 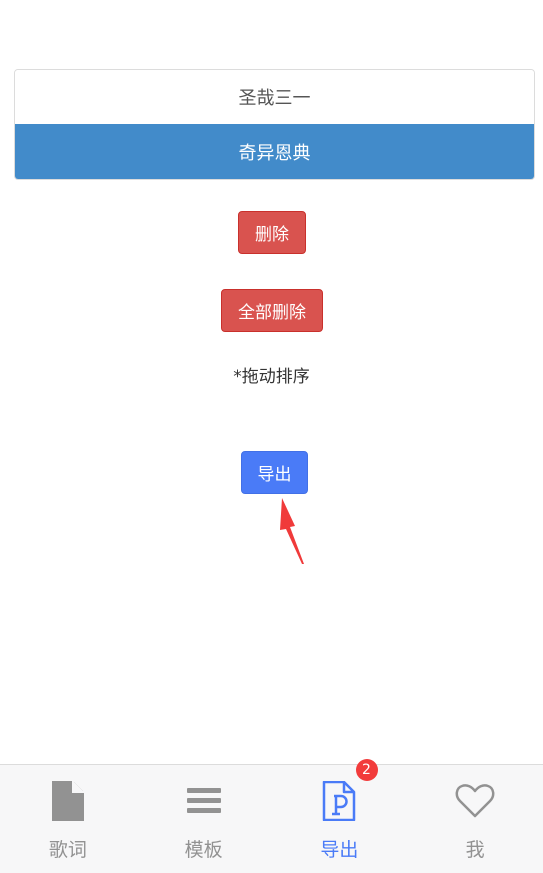 I want to click on bottom-tab-bar: 歌词 模板 2 导出 我, so click(x=271, y=816).